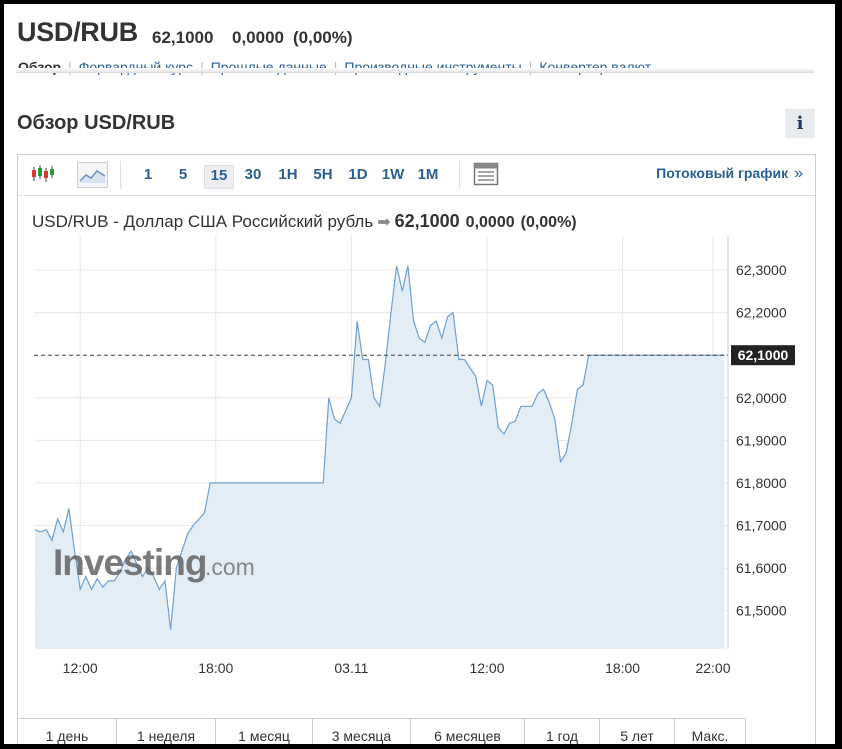 This screenshot has height=749, width=842. I want to click on interval-1h-button: 1H, so click(288, 176).